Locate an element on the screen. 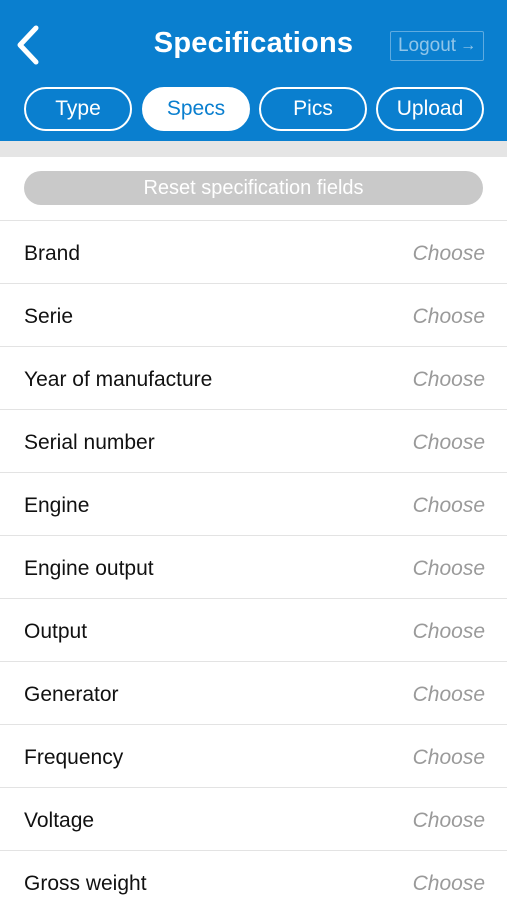 This screenshot has height=917, width=507. tab-label: Type is located at coordinates (78, 108).